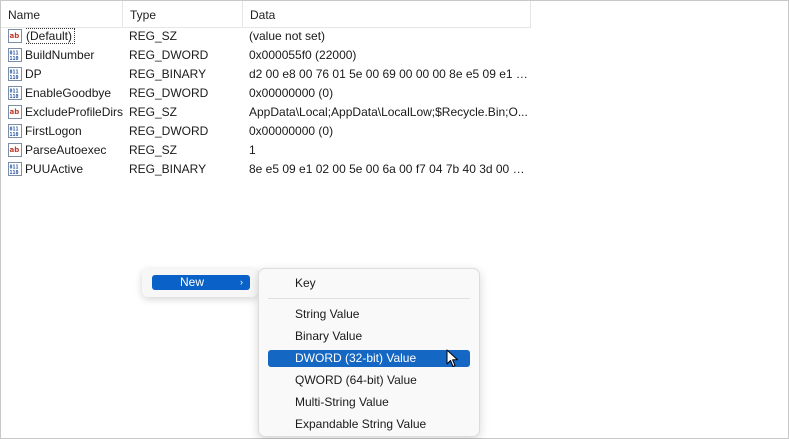 This screenshot has height=439, width=789. I want to click on submenu-item-expandable-string-value: Expandable String Value, so click(369, 424).